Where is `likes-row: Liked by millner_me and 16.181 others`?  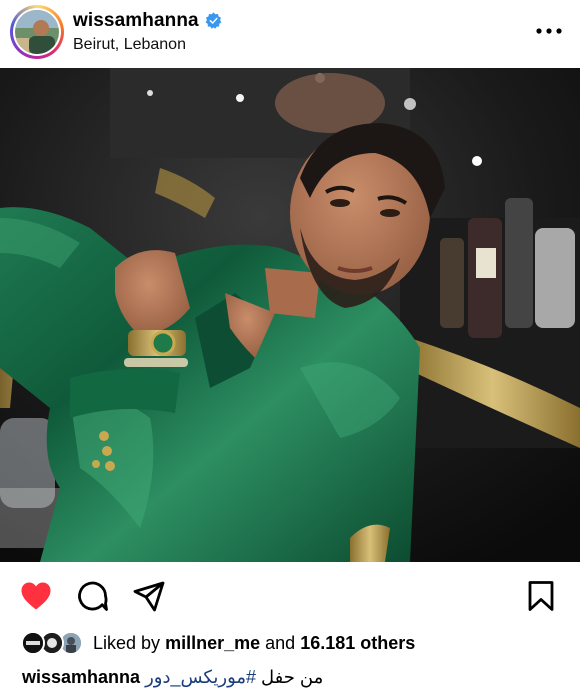 likes-row: Liked by millner_me and 16.181 others is located at coordinates (290, 644).